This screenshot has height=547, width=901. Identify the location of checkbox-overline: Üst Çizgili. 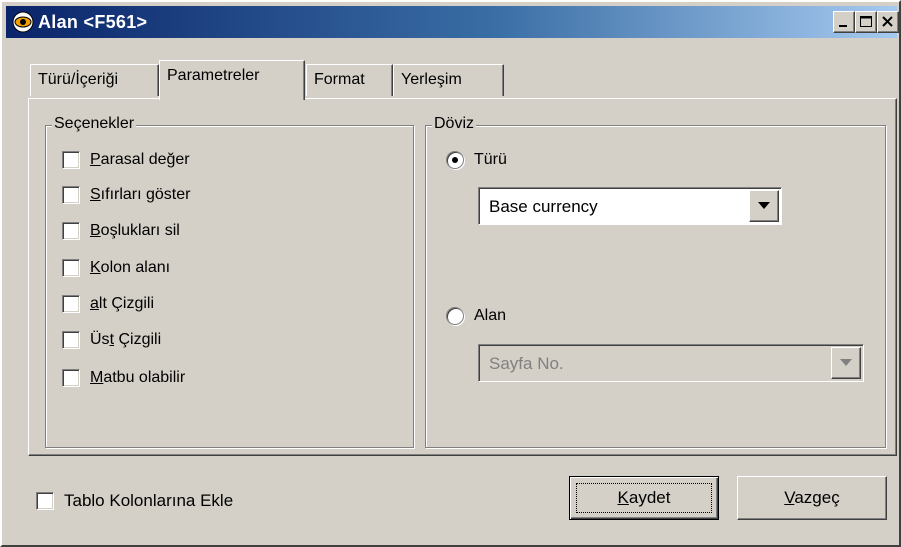
(111, 340).